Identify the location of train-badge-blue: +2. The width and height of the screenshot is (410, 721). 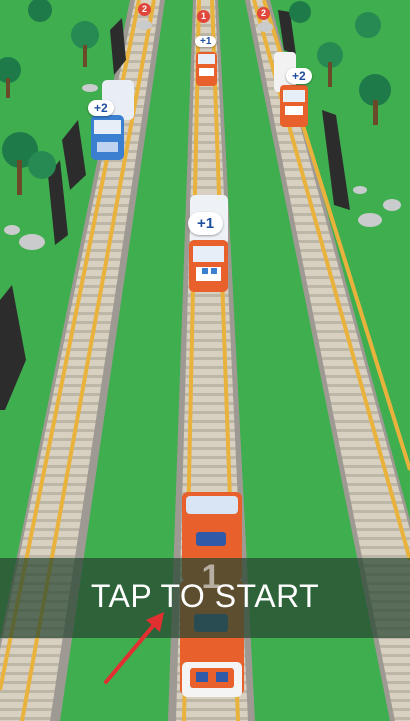
(101, 108).